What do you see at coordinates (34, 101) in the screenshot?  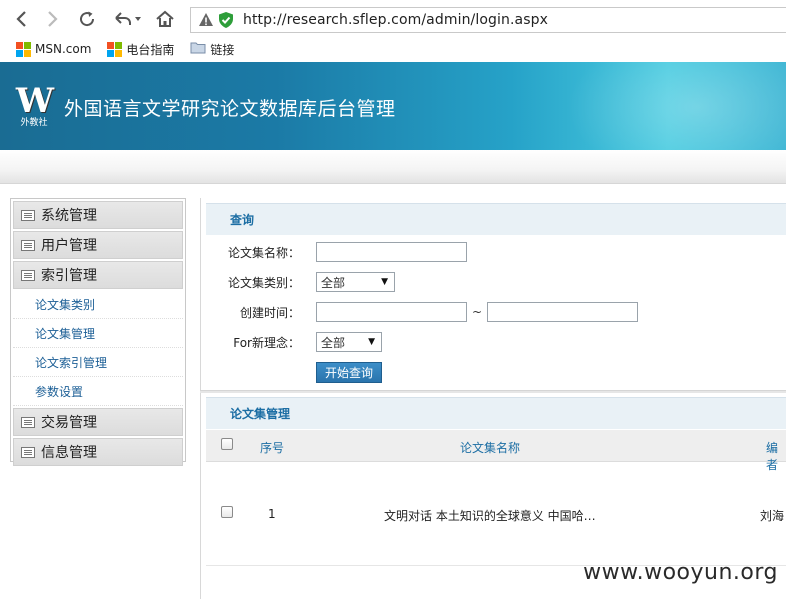 I see `logo-mark: W` at bounding box center [34, 101].